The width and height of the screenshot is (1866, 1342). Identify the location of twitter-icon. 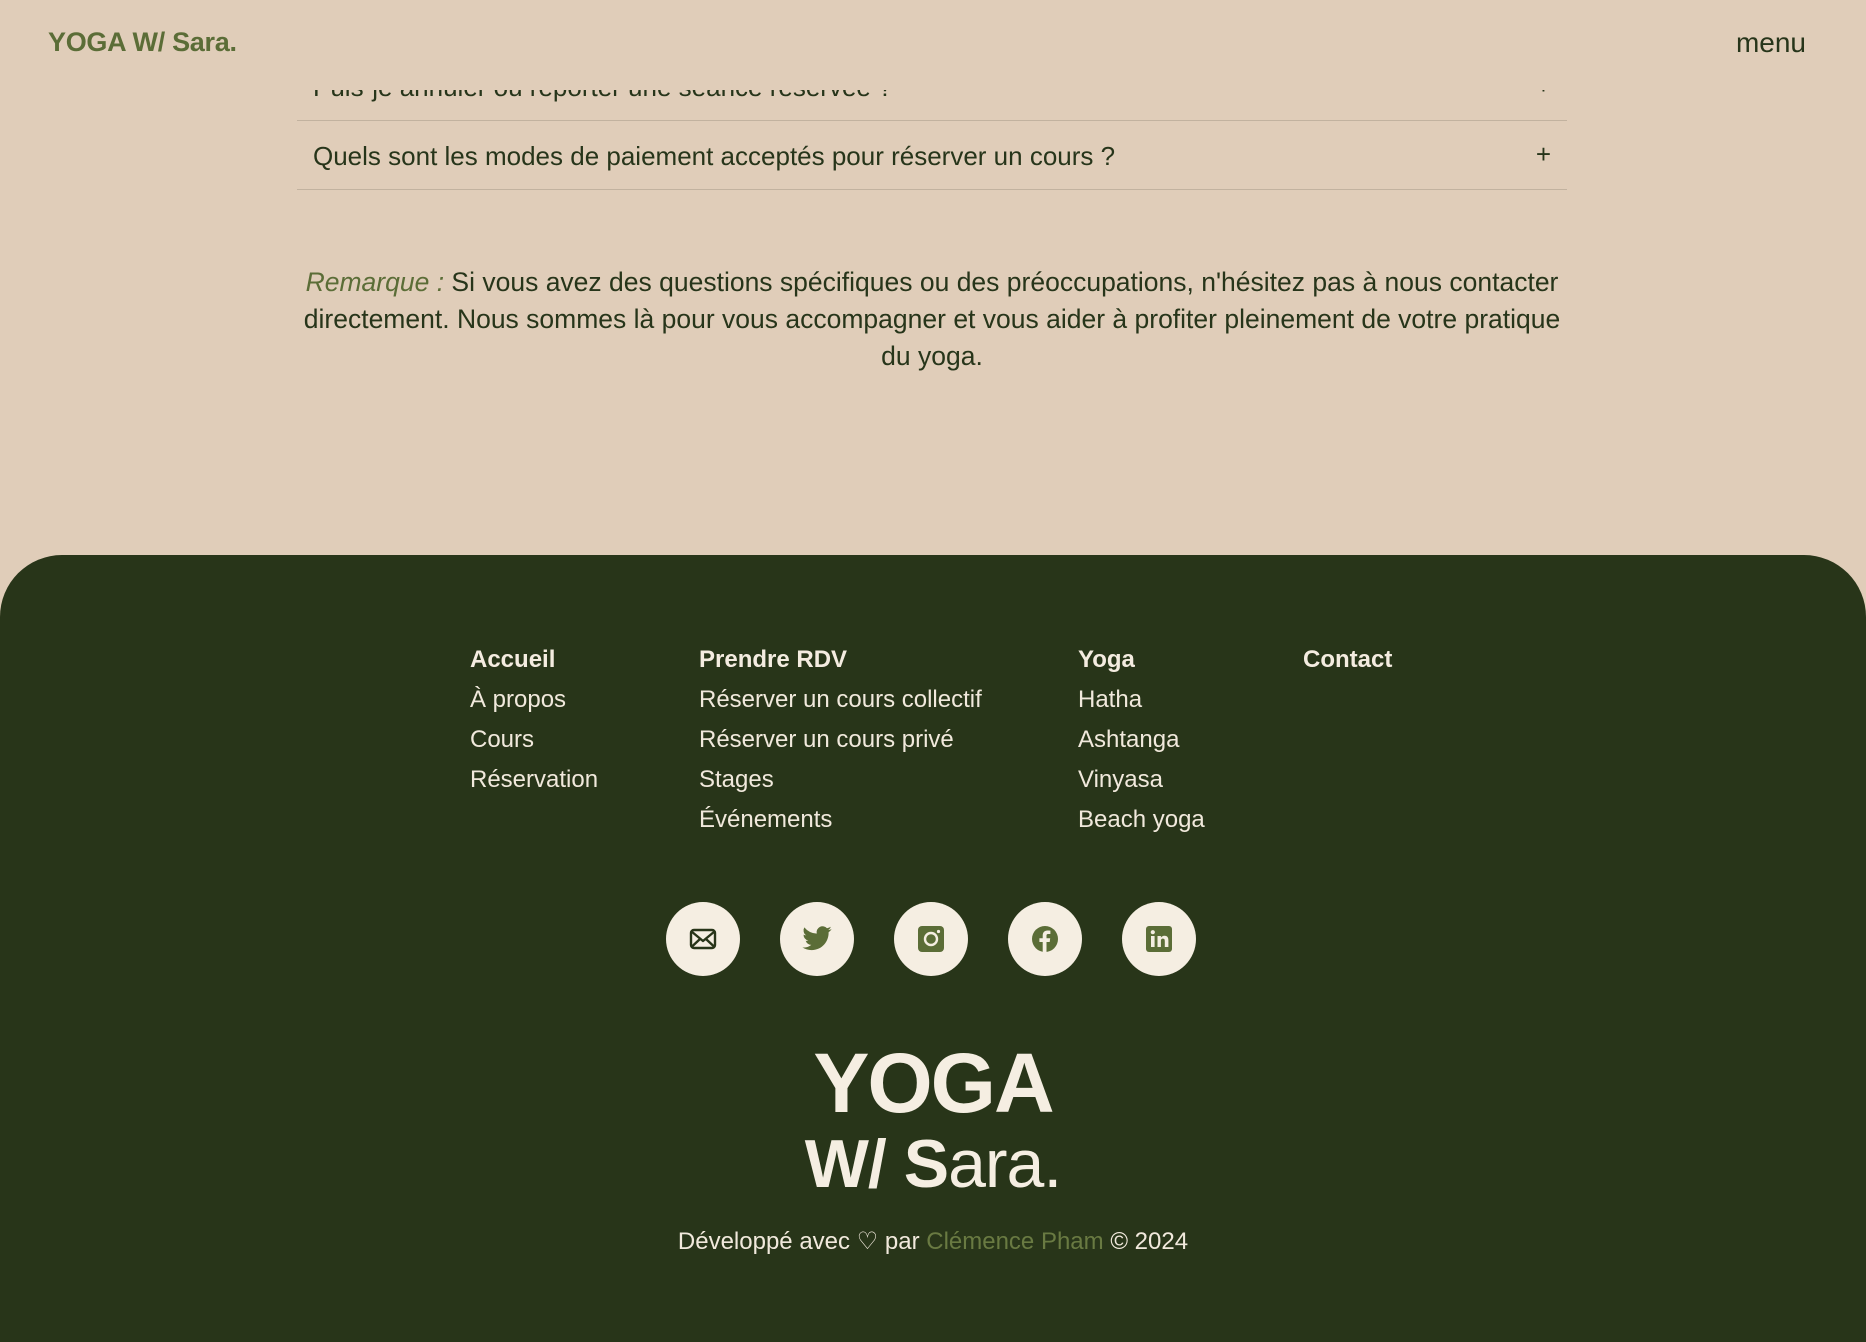
(817, 939).